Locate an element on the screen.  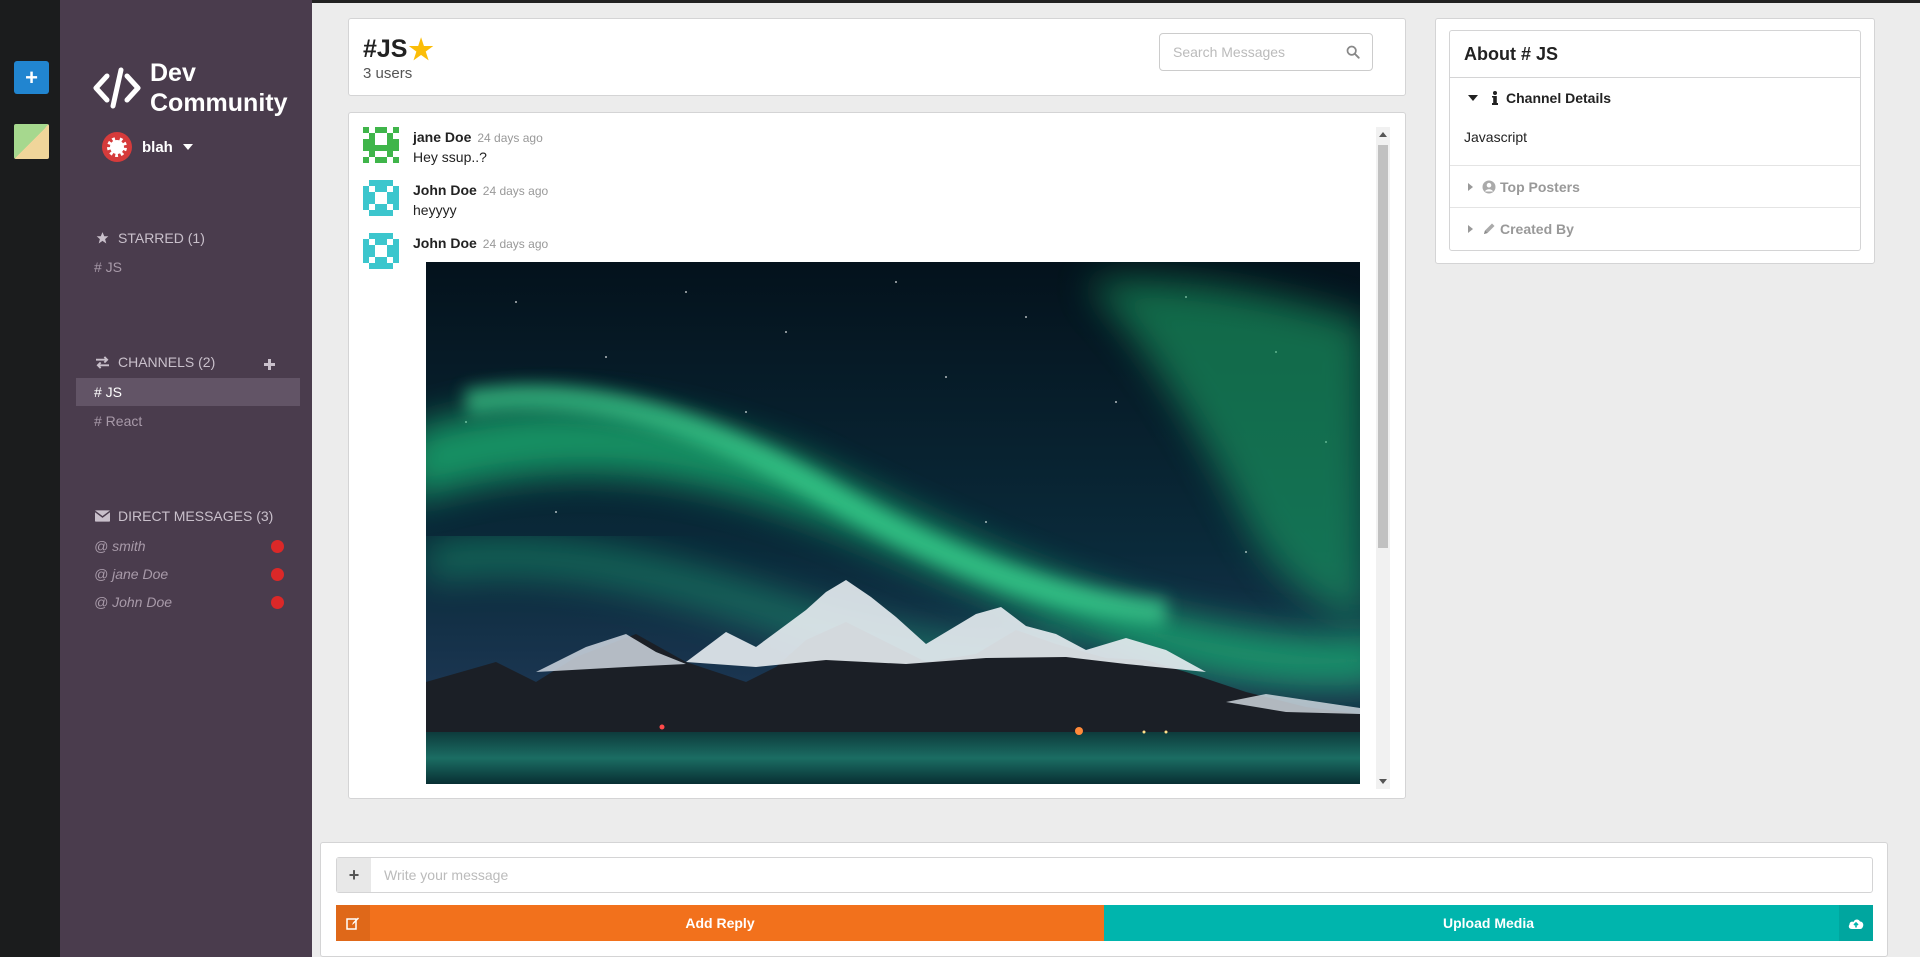
channel-details-text: Javascript is located at coordinates (1496, 137).